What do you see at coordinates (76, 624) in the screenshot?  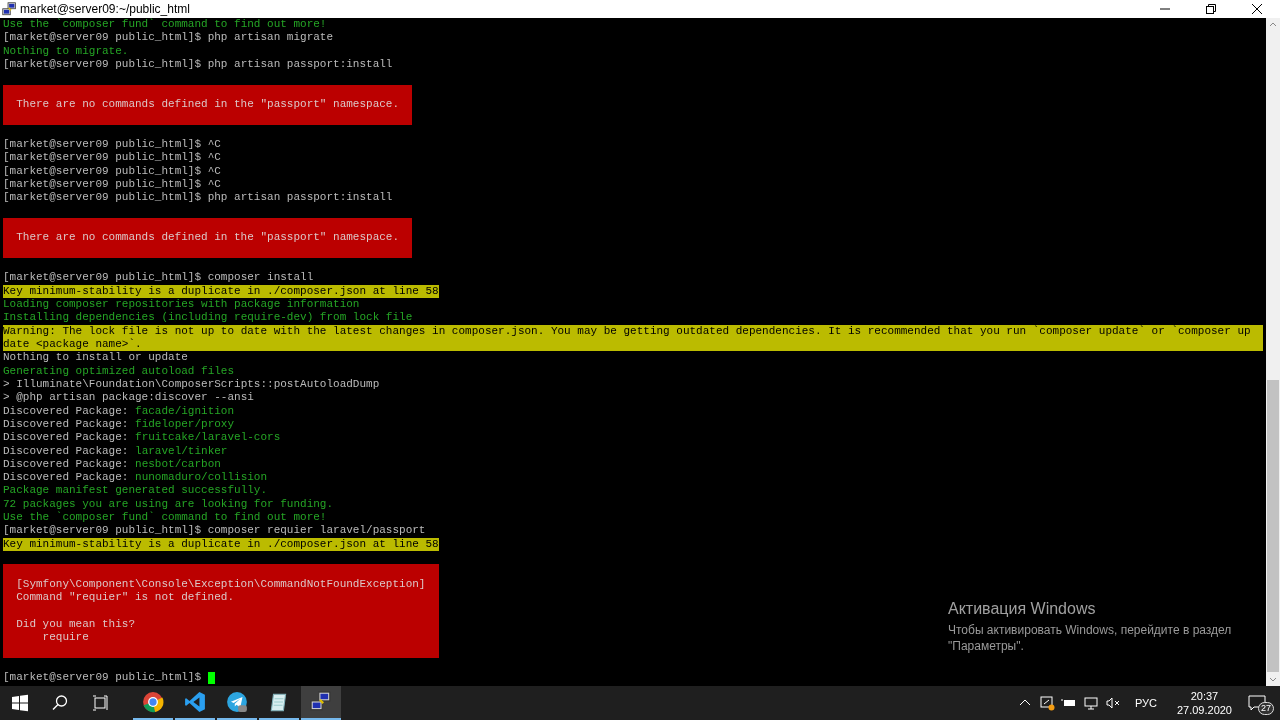 I see `error-text: Did you mean this?` at bounding box center [76, 624].